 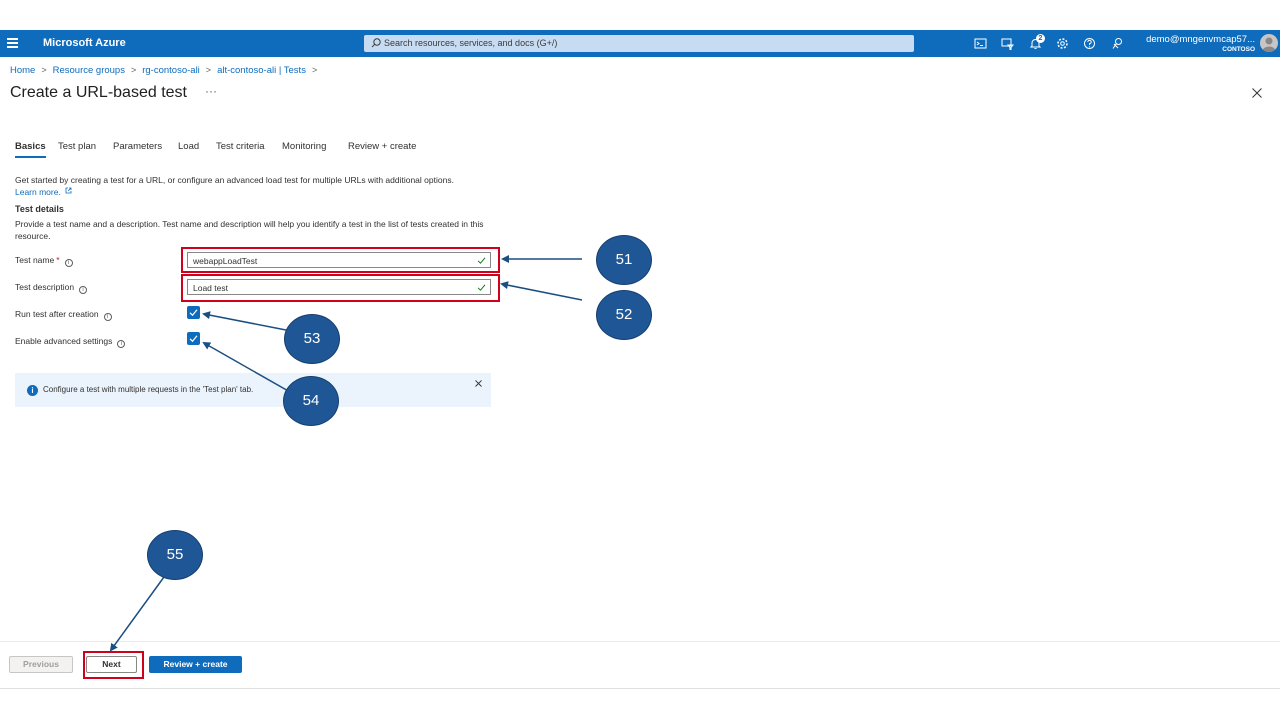 I want to click on callout-55: 55, so click(x=175, y=555).